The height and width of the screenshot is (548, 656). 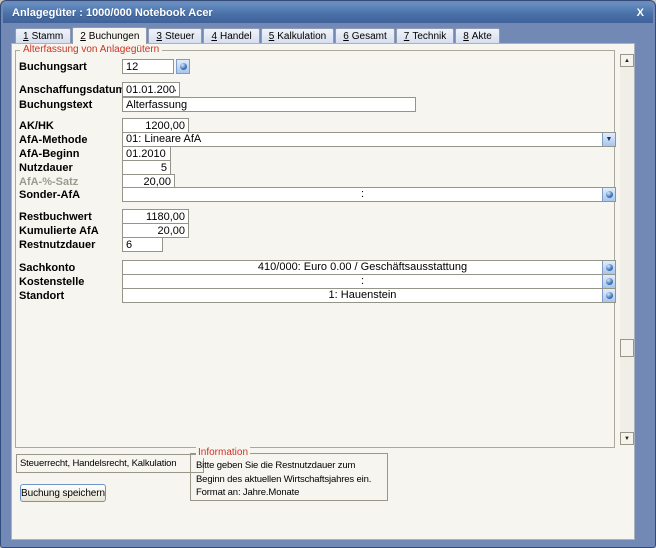 I want to click on standort-lookup-button, so click(x=608, y=295).